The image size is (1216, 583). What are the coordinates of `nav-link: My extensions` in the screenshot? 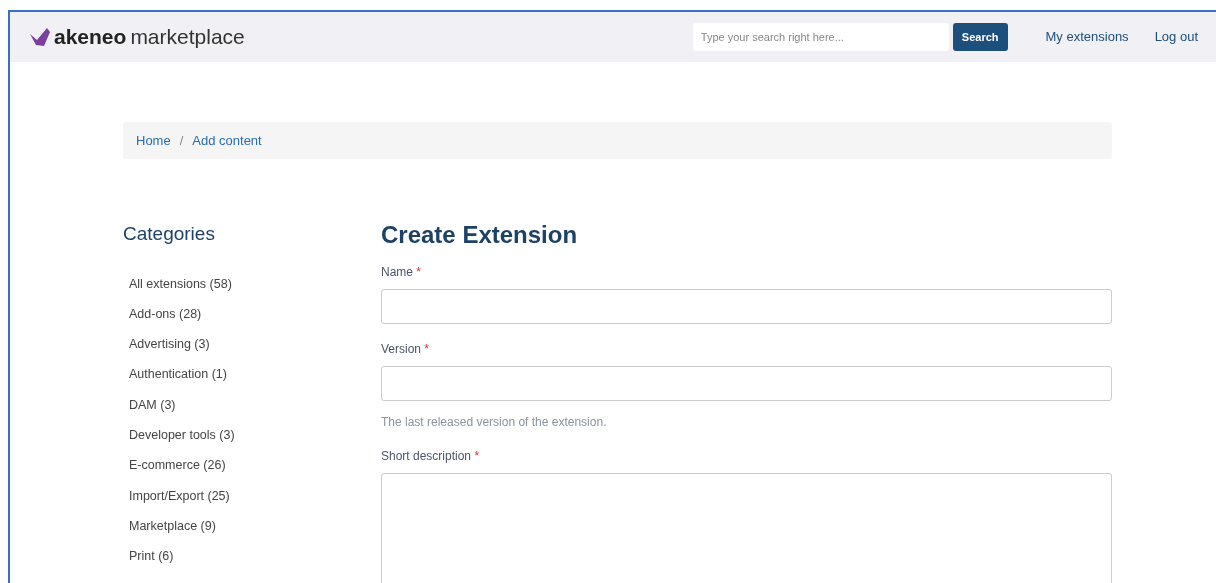 It's located at (1087, 37).